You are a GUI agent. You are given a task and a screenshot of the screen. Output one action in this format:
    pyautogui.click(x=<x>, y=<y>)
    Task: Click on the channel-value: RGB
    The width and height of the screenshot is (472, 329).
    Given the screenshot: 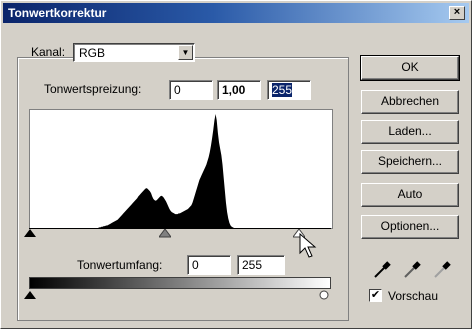 What is the action you would take?
    pyautogui.click(x=92, y=53)
    